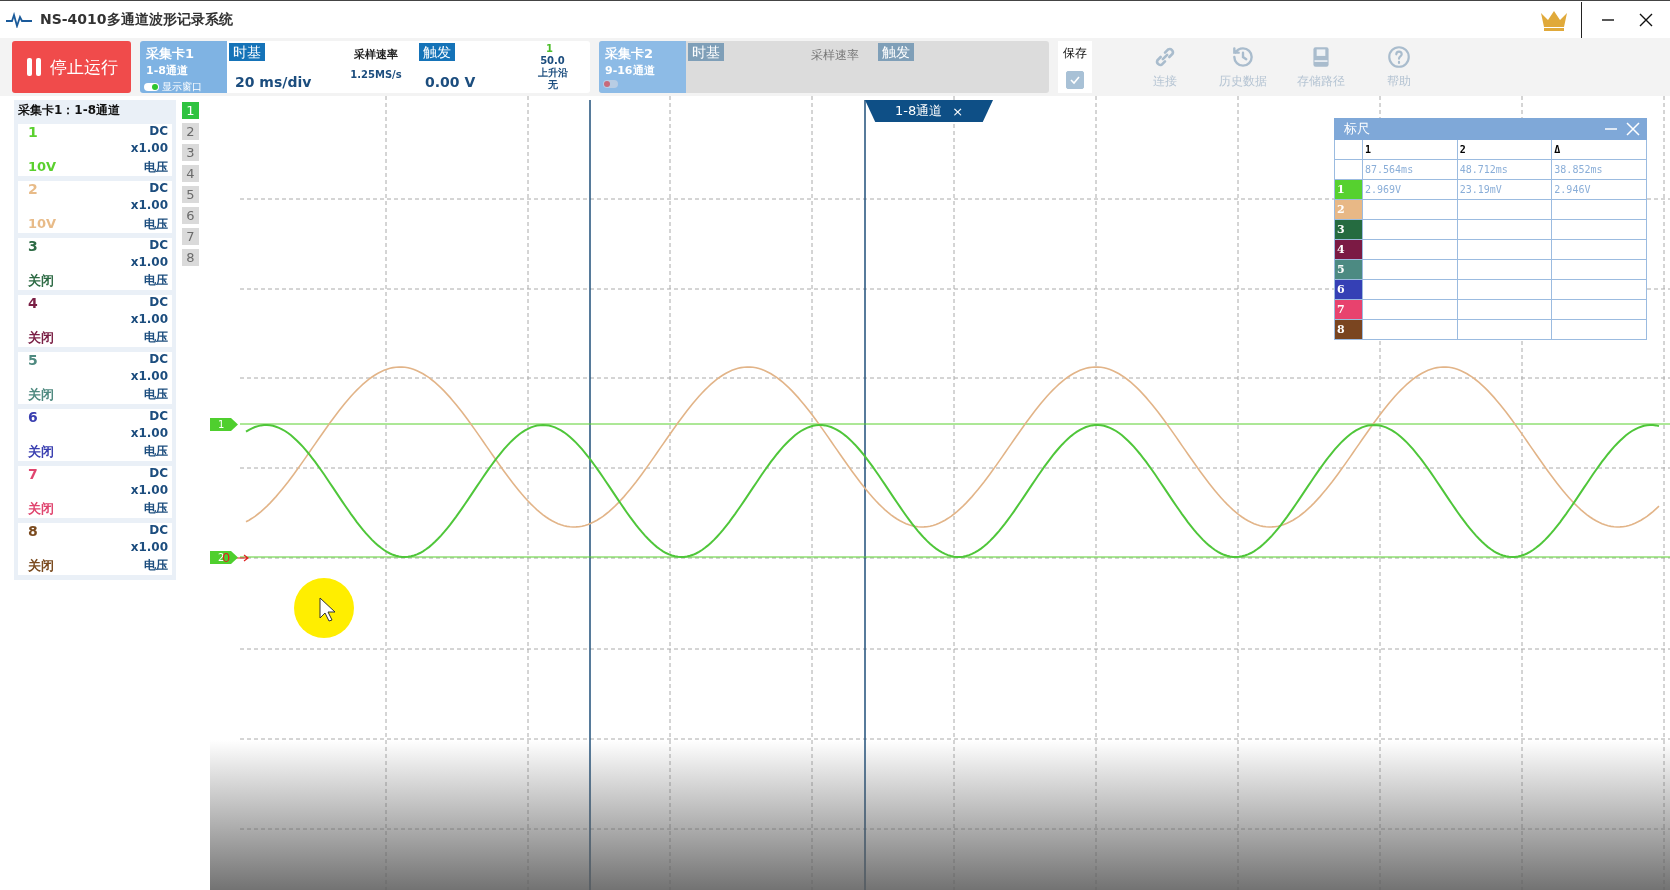 The width and height of the screenshot is (1670, 890). What do you see at coordinates (95, 150) in the screenshot?
I see `channel-card: 1 DC x1.00 10V 电压` at bounding box center [95, 150].